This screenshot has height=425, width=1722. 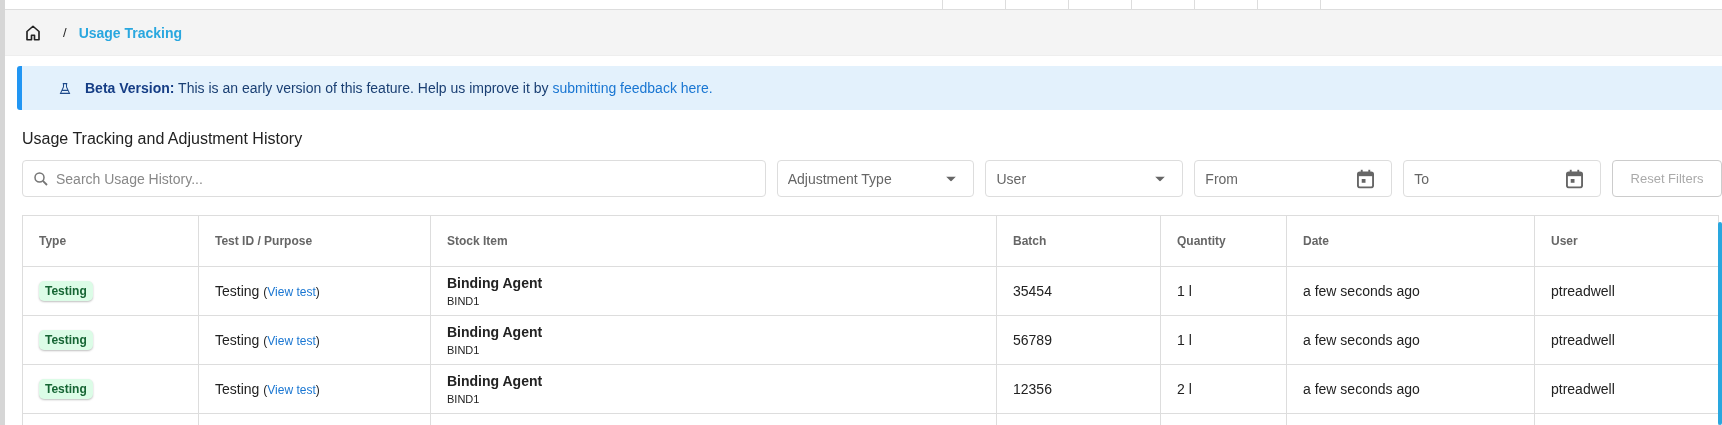 I want to click on column-header: Test ID / Purpose, so click(x=264, y=241).